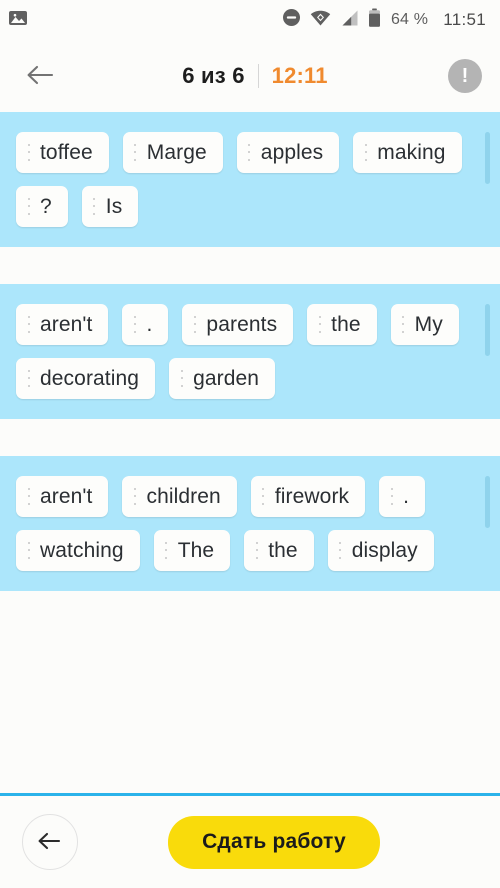 The height and width of the screenshot is (888, 500). I want to click on word-chip: Marge, so click(172, 152).